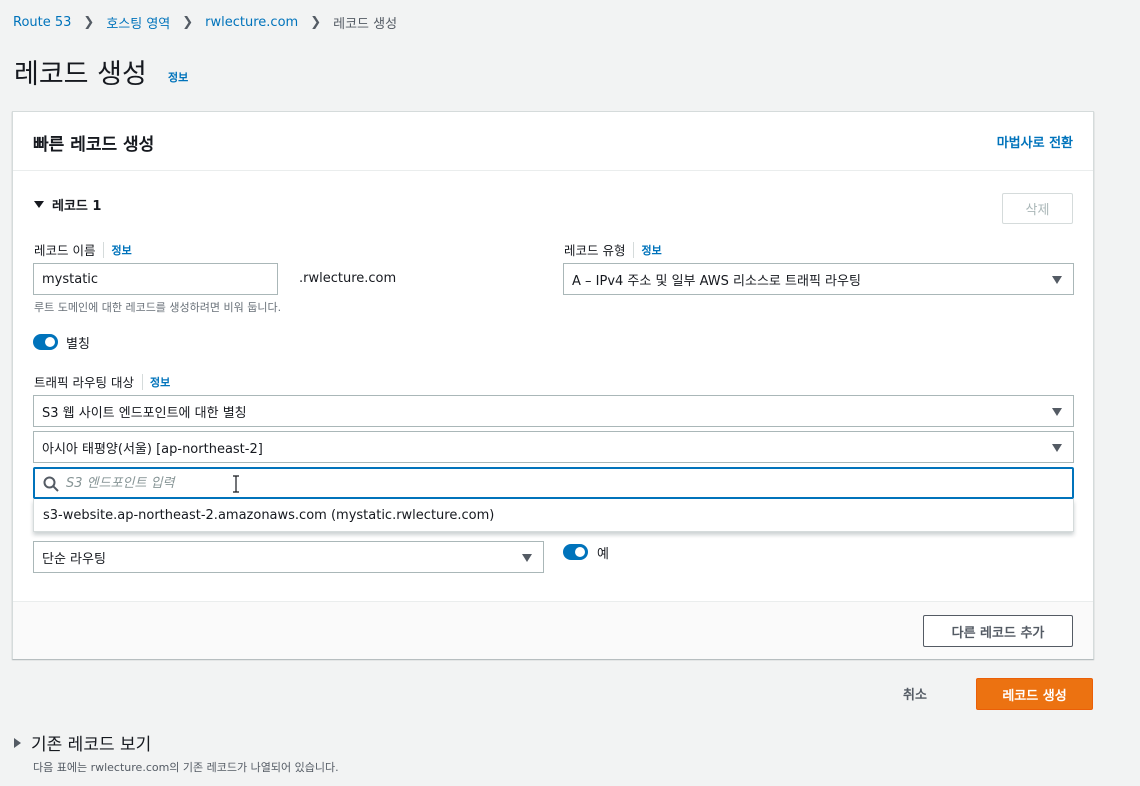 The width and height of the screenshot is (1140, 786). I want to click on card-footer: 다른 레코드 추가, so click(553, 630).